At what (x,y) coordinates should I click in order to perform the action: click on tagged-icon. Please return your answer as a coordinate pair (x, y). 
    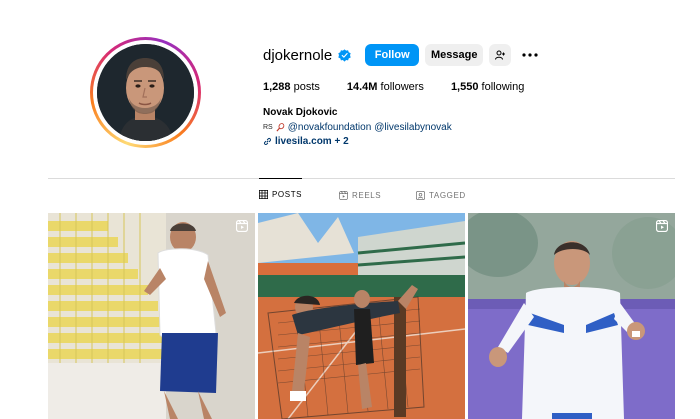
    Looking at the image, I should click on (420, 195).